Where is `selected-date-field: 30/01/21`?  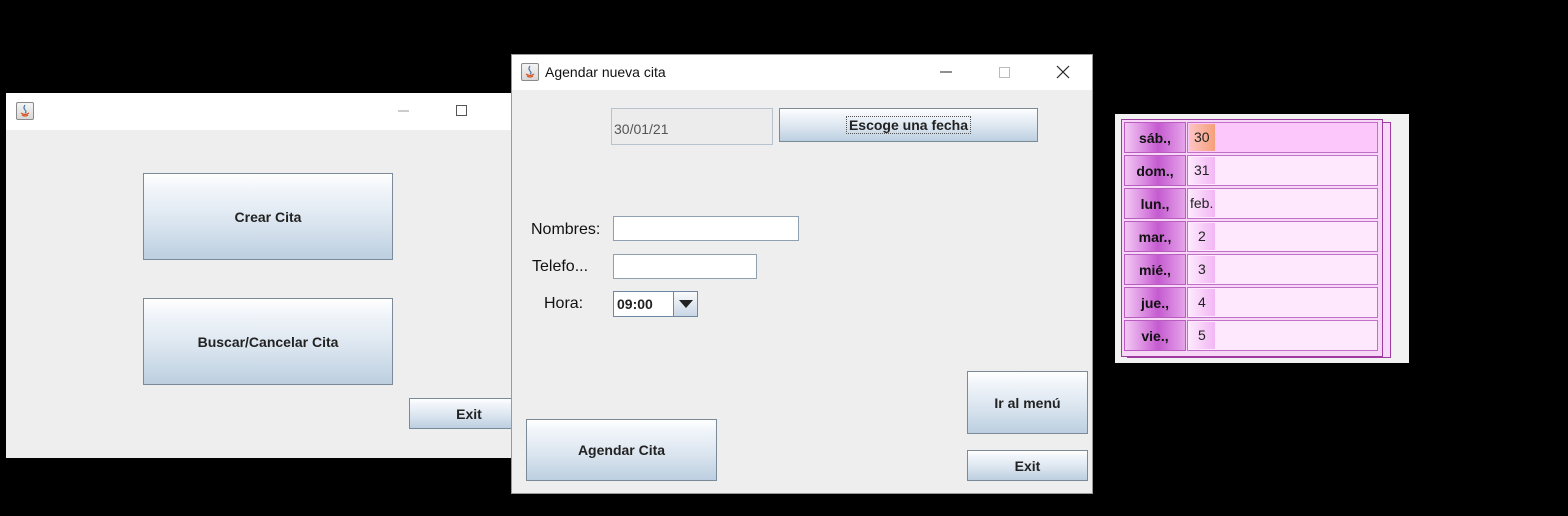 selected-date-field: 30/01/21 is located at coordinates (692, 126).